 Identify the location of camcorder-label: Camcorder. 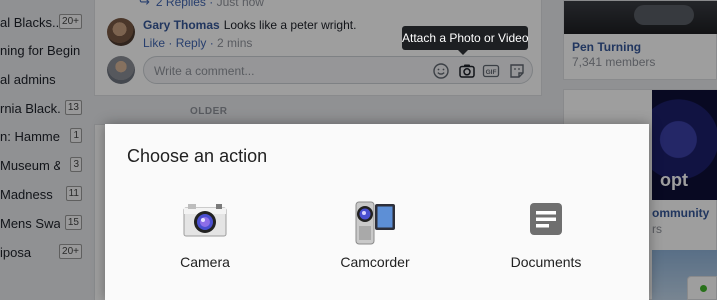
(375, 262).